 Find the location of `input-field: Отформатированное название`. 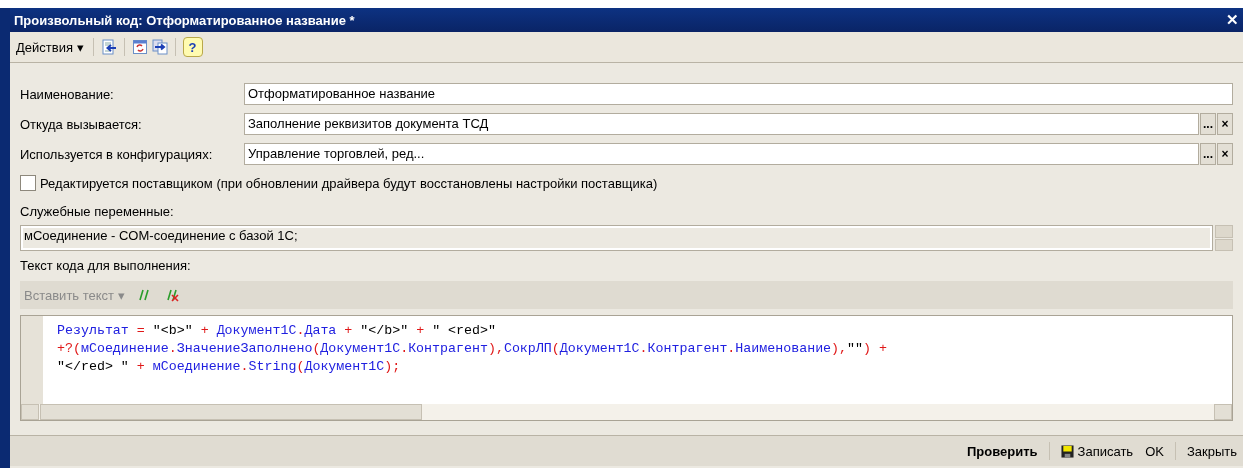

input-field: Отформатированное название is located at coordinates (738, 94).